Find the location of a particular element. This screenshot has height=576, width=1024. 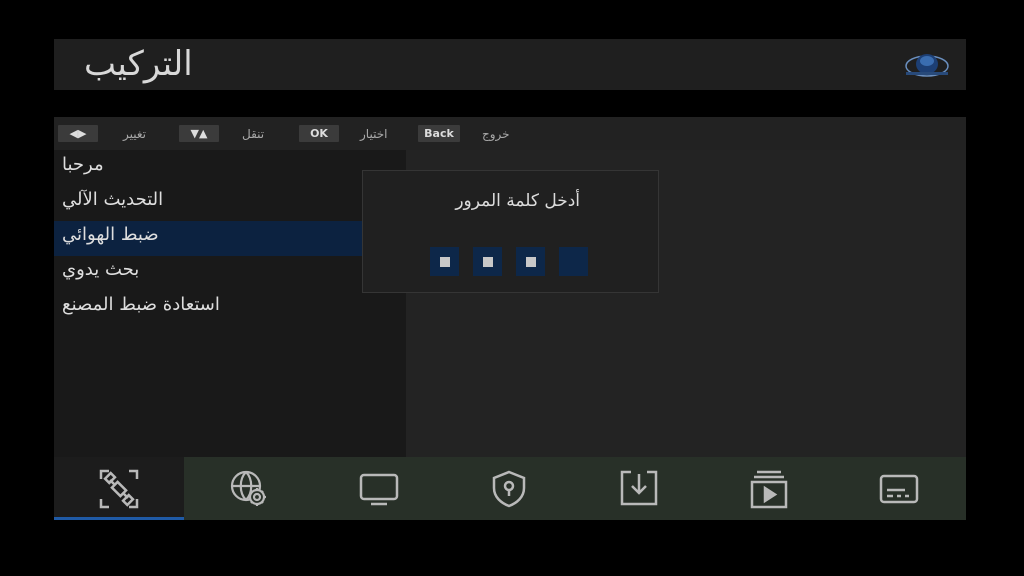

tab-tv is located at coordinates (379, 488).